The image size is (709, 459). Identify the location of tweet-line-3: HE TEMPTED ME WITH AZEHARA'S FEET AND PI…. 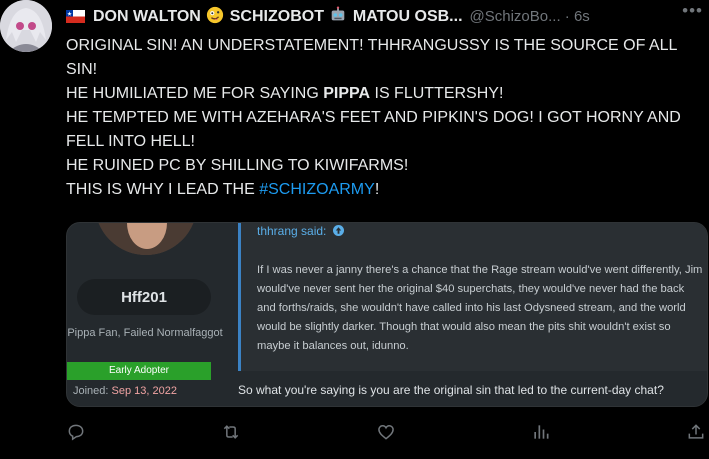
(373, 129).